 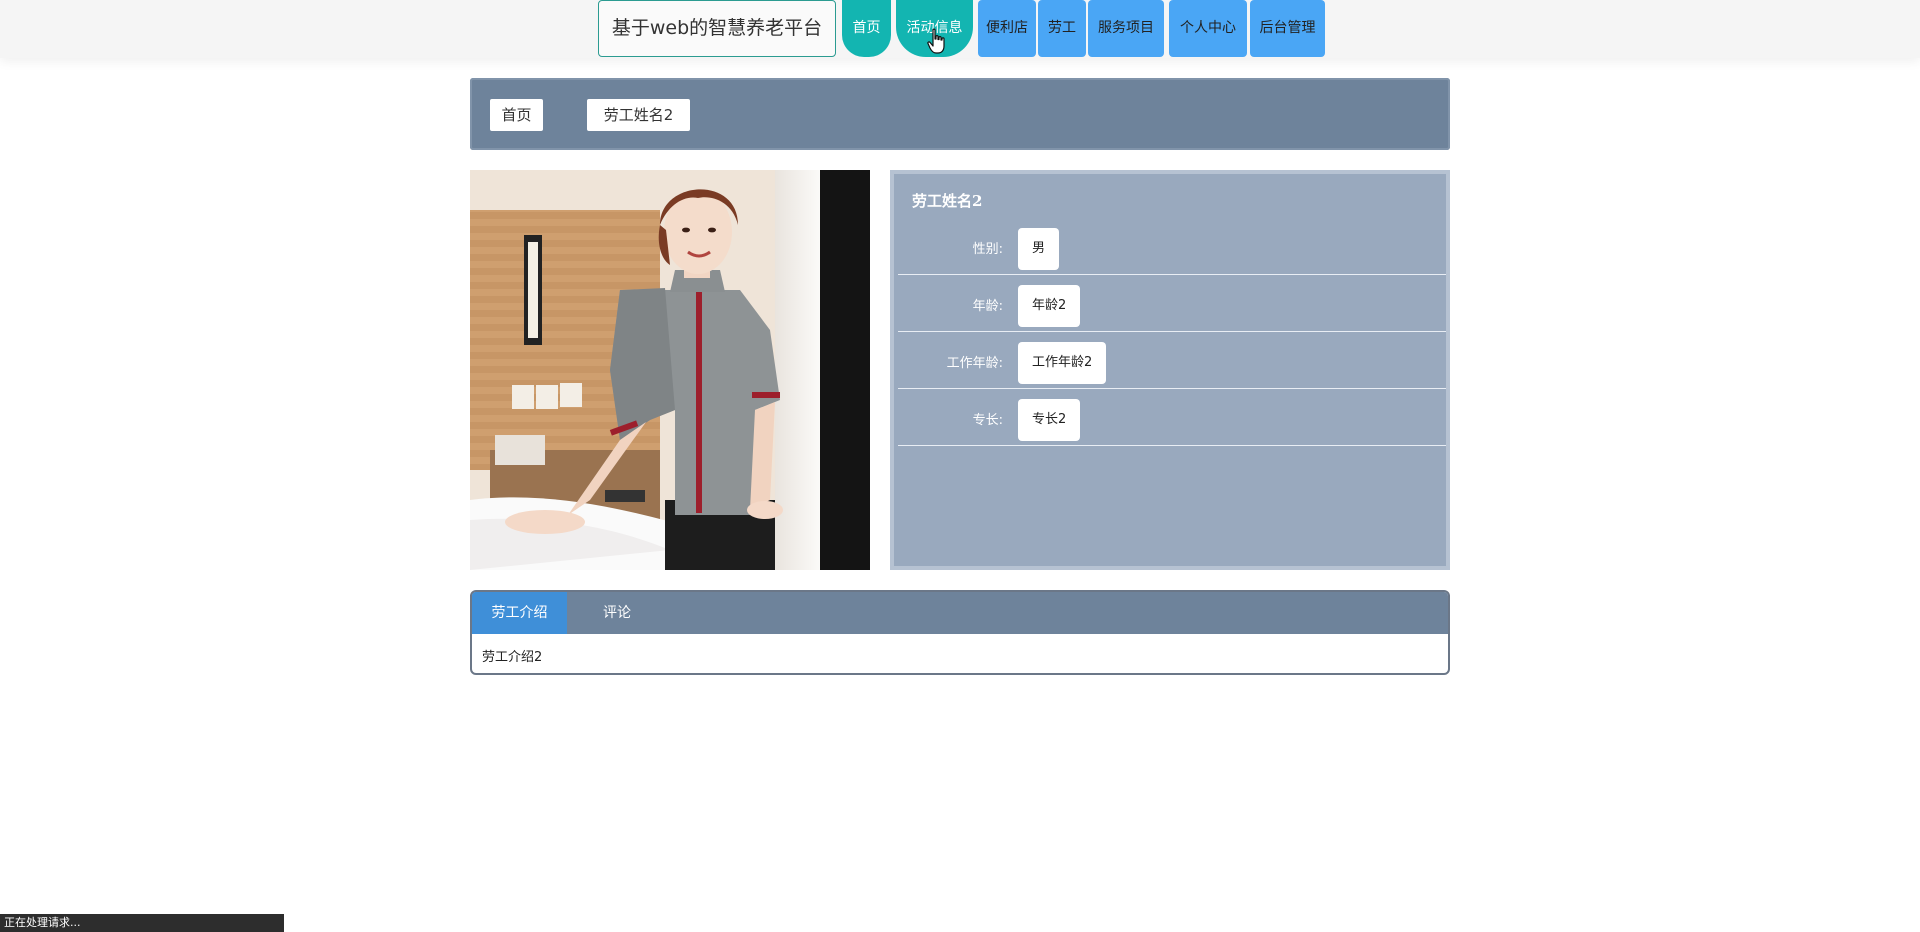 What do you see at coordinates (717, 28) in the screenshot?
I see `site-title: 基于web的智慧养老平台` at bounding box center [717, 28].